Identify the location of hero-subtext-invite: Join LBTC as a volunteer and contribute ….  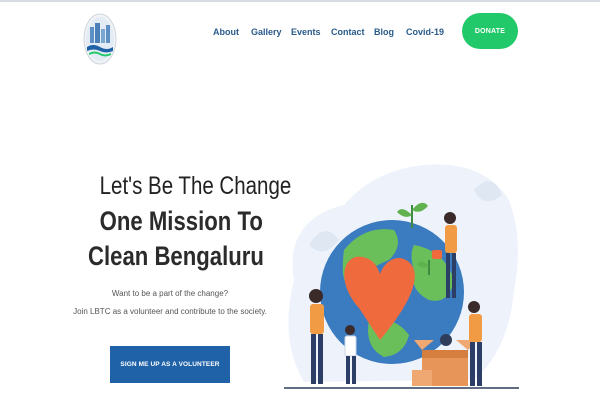
(170, 311).